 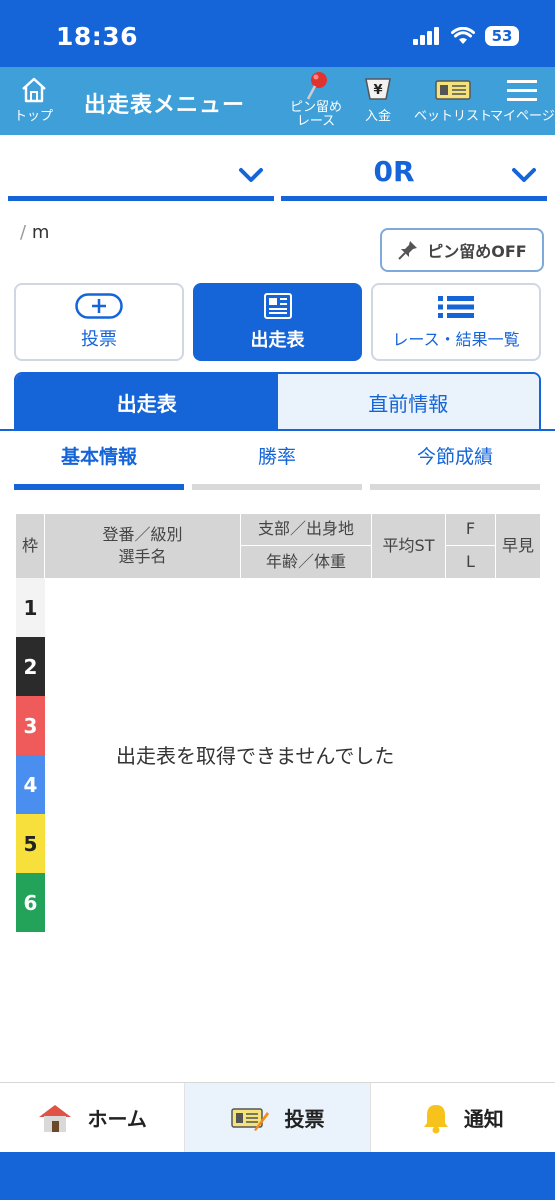 I want to click on home-top-button: トップ, so click(x=33, y=99).